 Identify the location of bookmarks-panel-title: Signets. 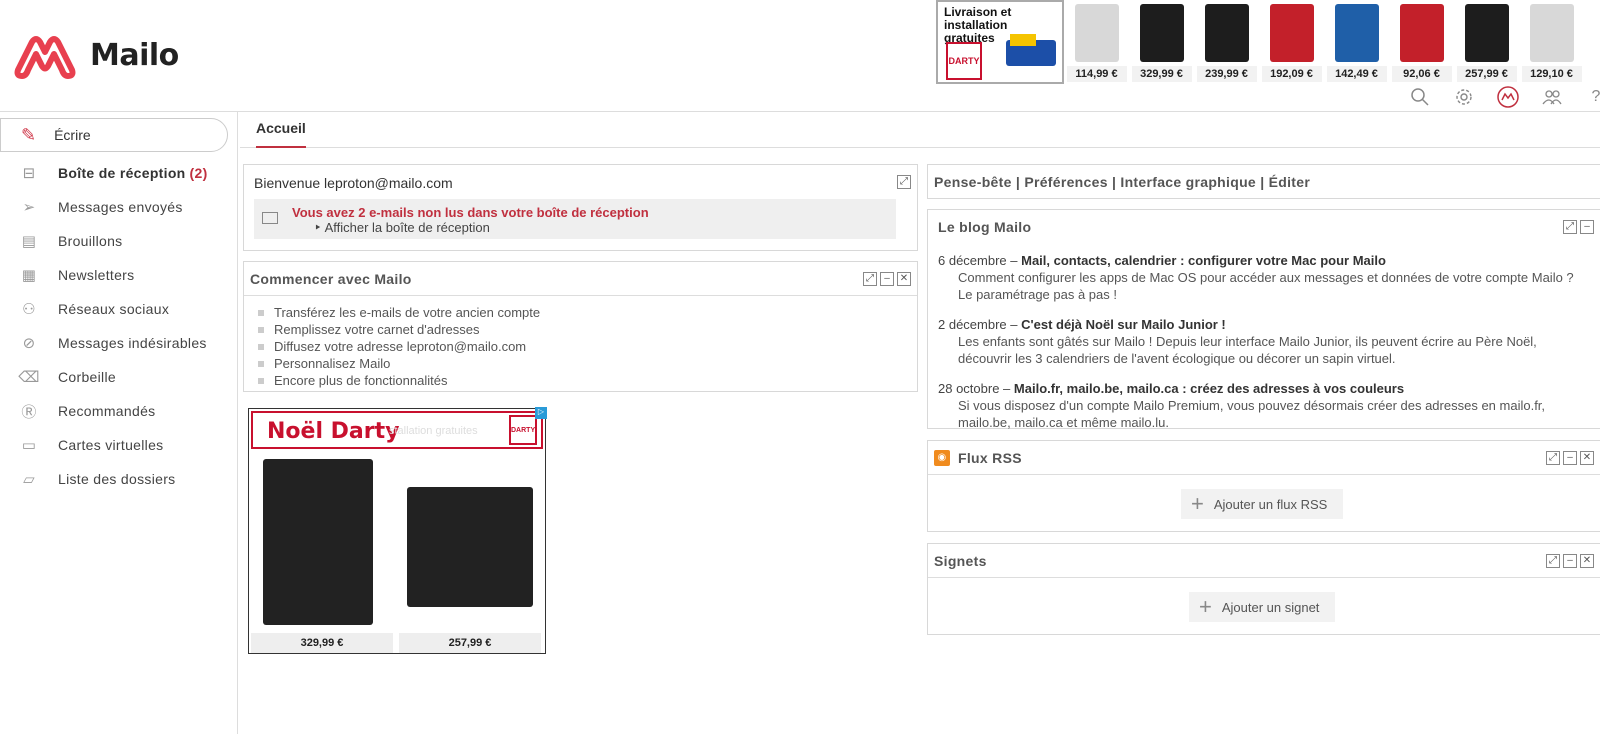
(960, 560).